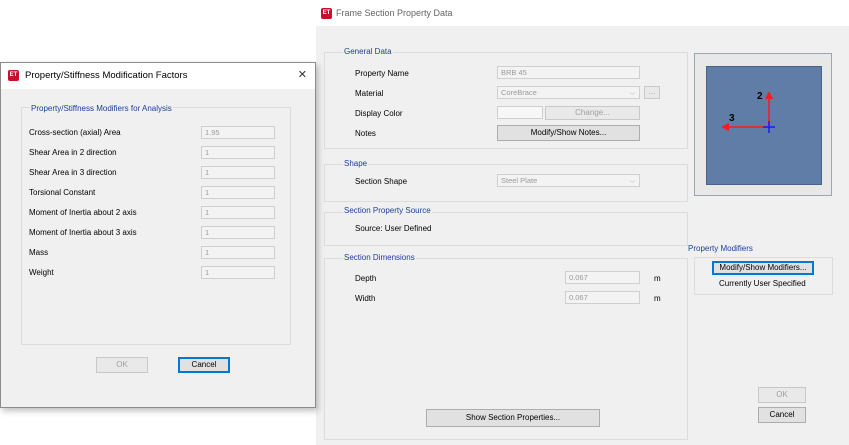 The height and width of the screenshot is (445, 849). Describe the element at coordinates (393, 228) in the screenshot. I see `source-text: Source: User Defined` at that location.